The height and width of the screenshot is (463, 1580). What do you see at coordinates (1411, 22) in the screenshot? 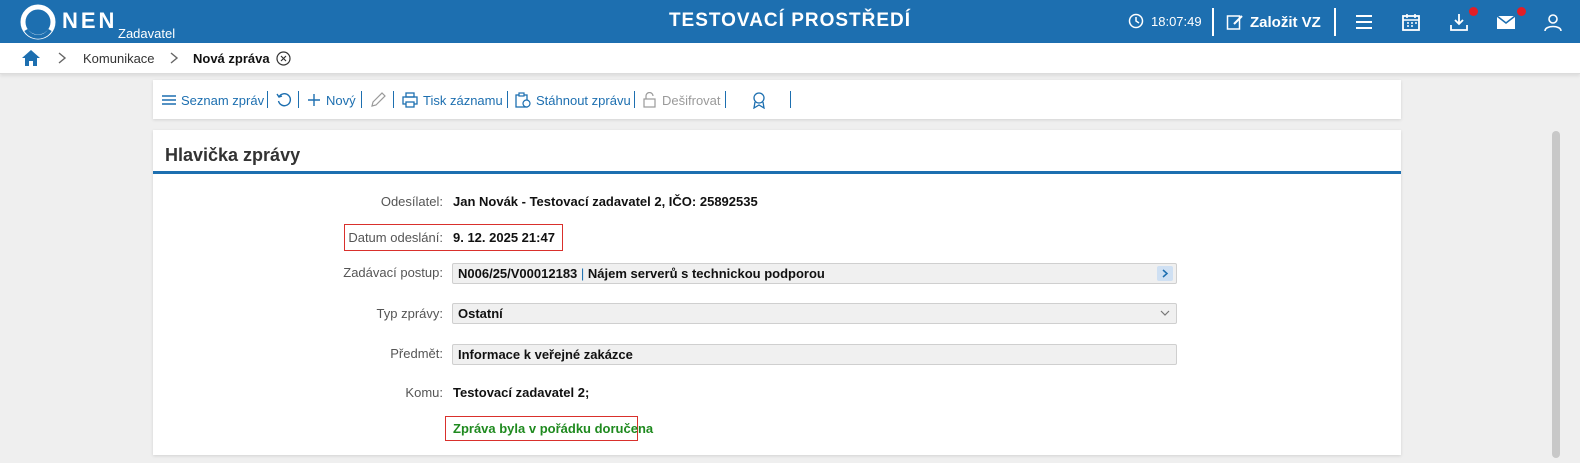
I see `calendar-icon` at bounding box center [1411, 22].